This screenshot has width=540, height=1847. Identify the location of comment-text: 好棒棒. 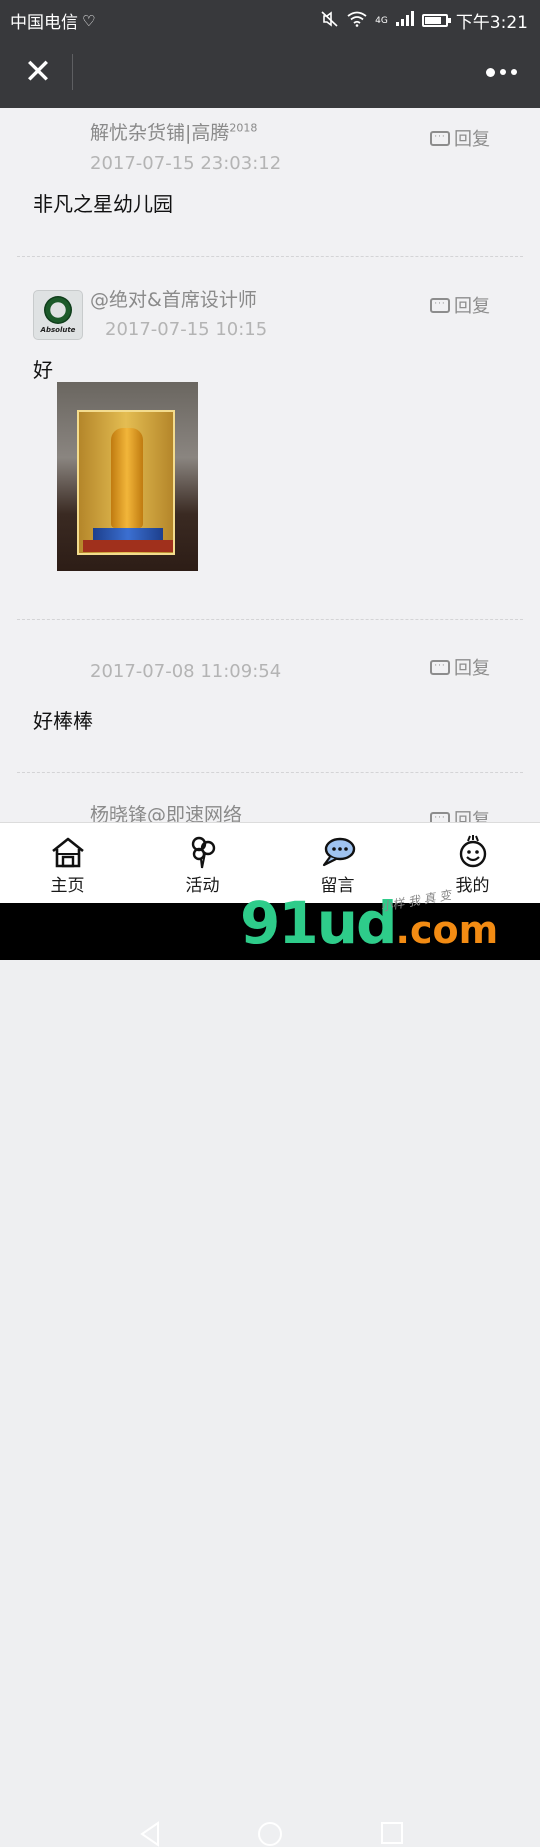
(63, 721).